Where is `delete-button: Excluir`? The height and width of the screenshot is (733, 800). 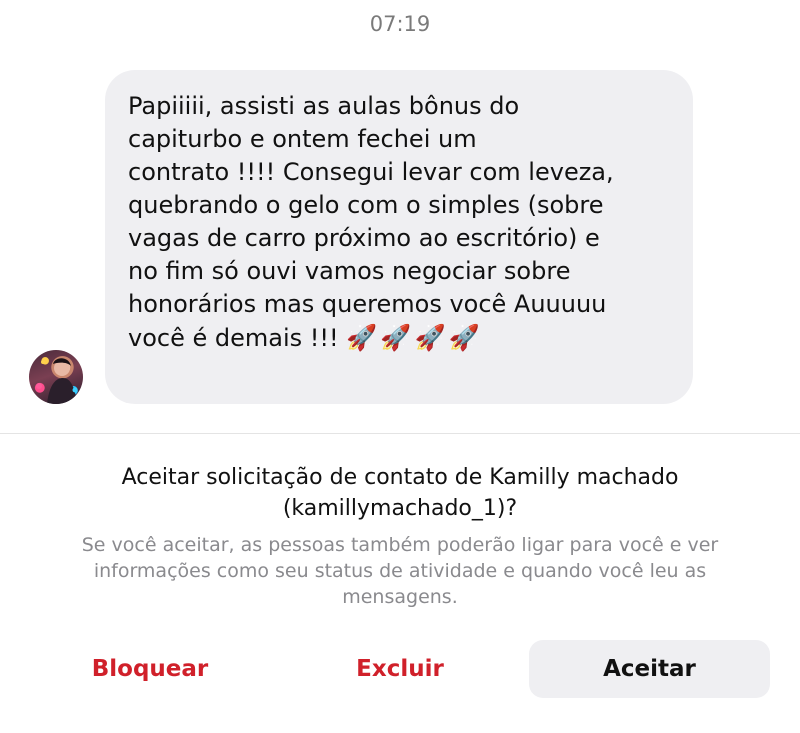
delete-button: Excluir is located at coordinates (400, 669).